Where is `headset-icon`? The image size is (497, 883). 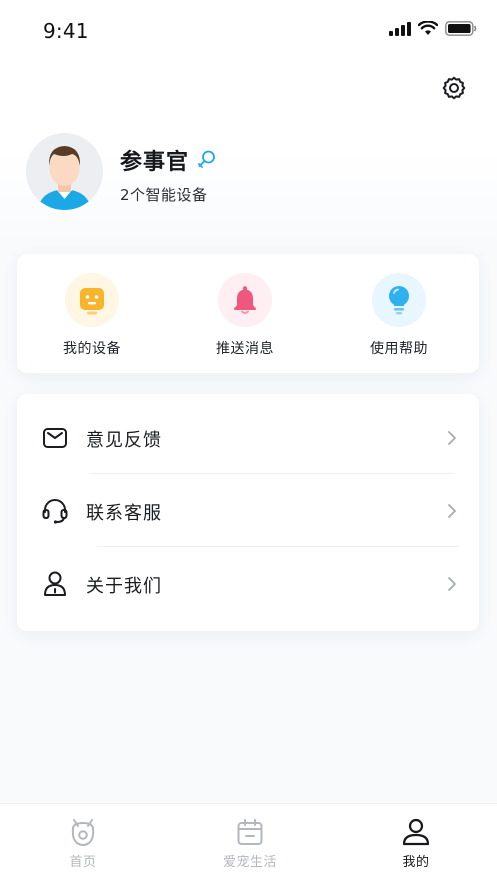
headset-icon is located at coordinates (55, 511).